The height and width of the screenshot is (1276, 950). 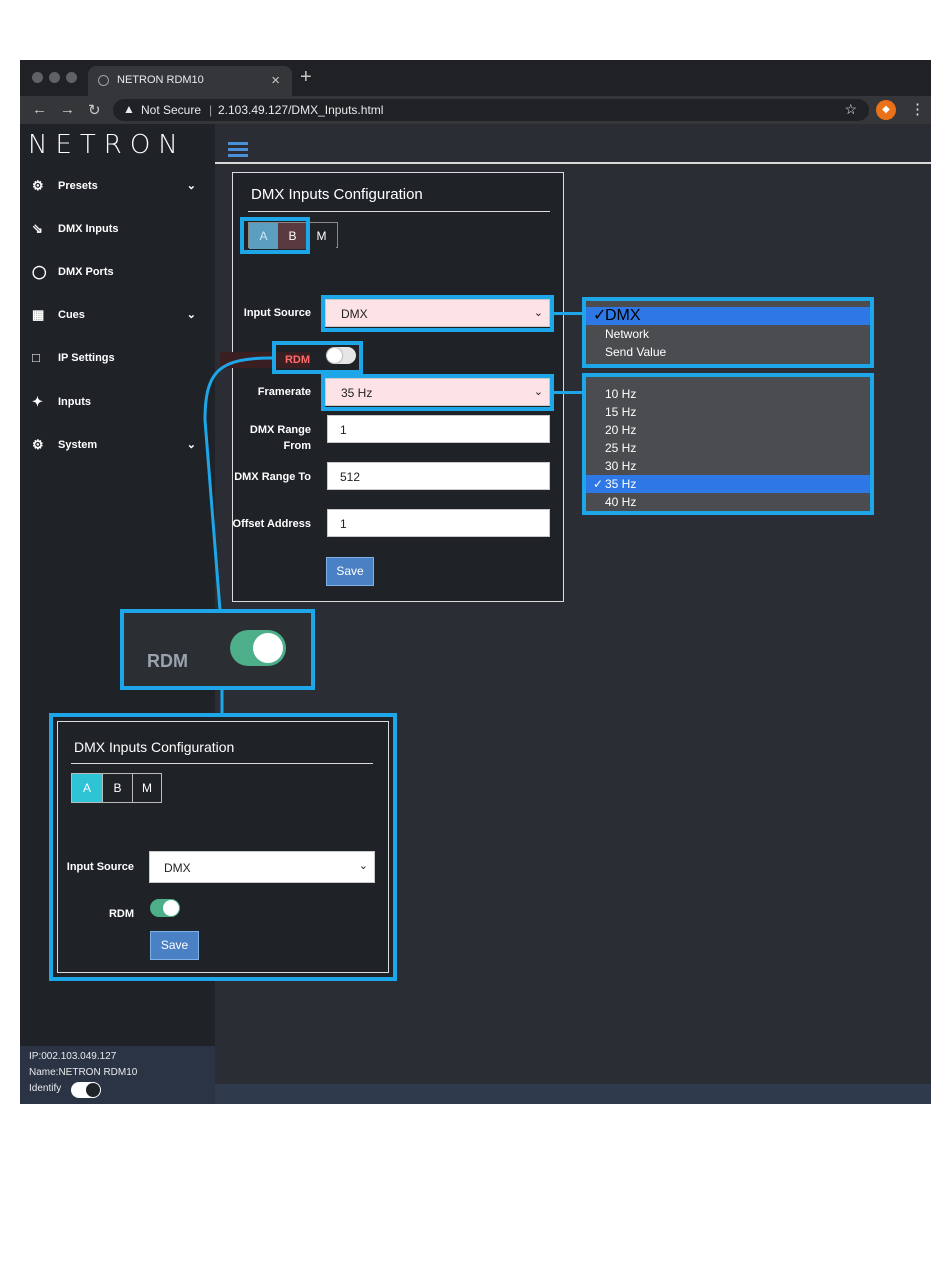 I want to click on framerate-highlight, so click(x=437, y=392).